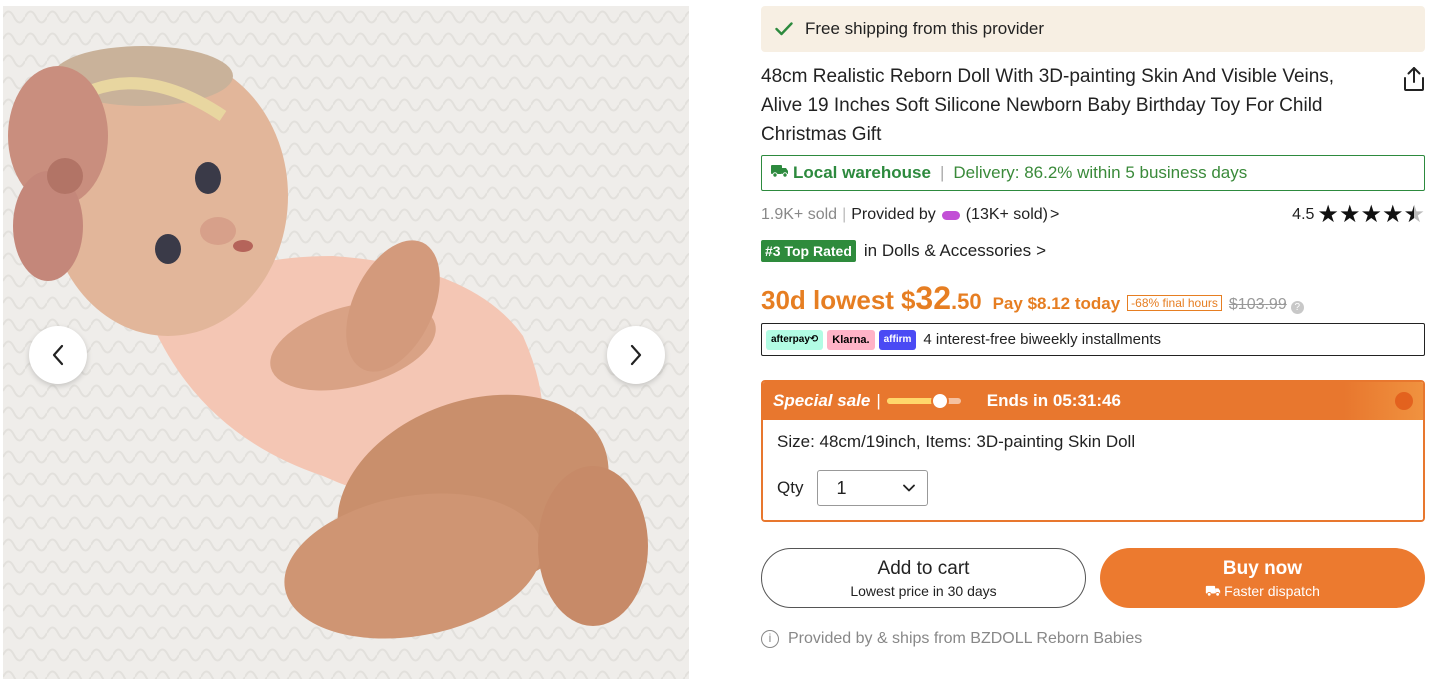 This screenshot has height=679, width=1456. I want to click on installments-text: 4 interest-free biweekly installments, so click(1042, 339).